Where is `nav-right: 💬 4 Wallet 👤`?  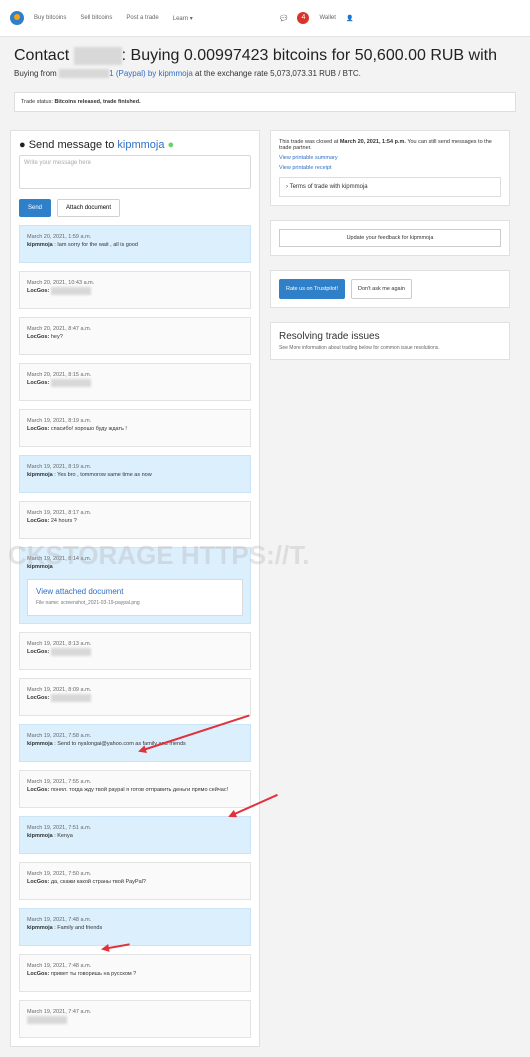
nav-right: 💬 4 Wallet 👤 is located at coordinates (400, 18).